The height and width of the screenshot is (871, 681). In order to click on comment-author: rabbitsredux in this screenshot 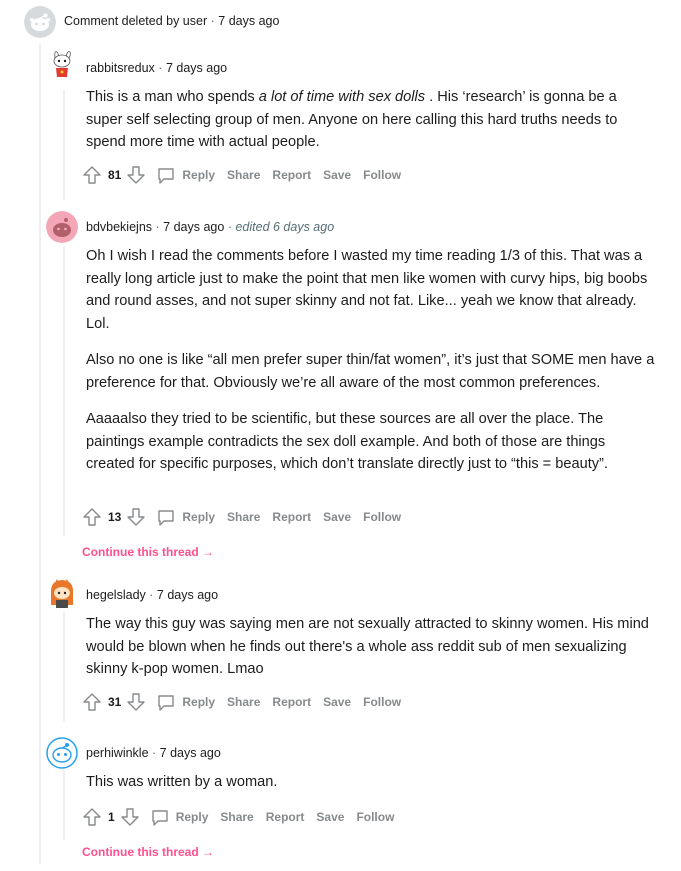, I will do `click(120, 68)`.